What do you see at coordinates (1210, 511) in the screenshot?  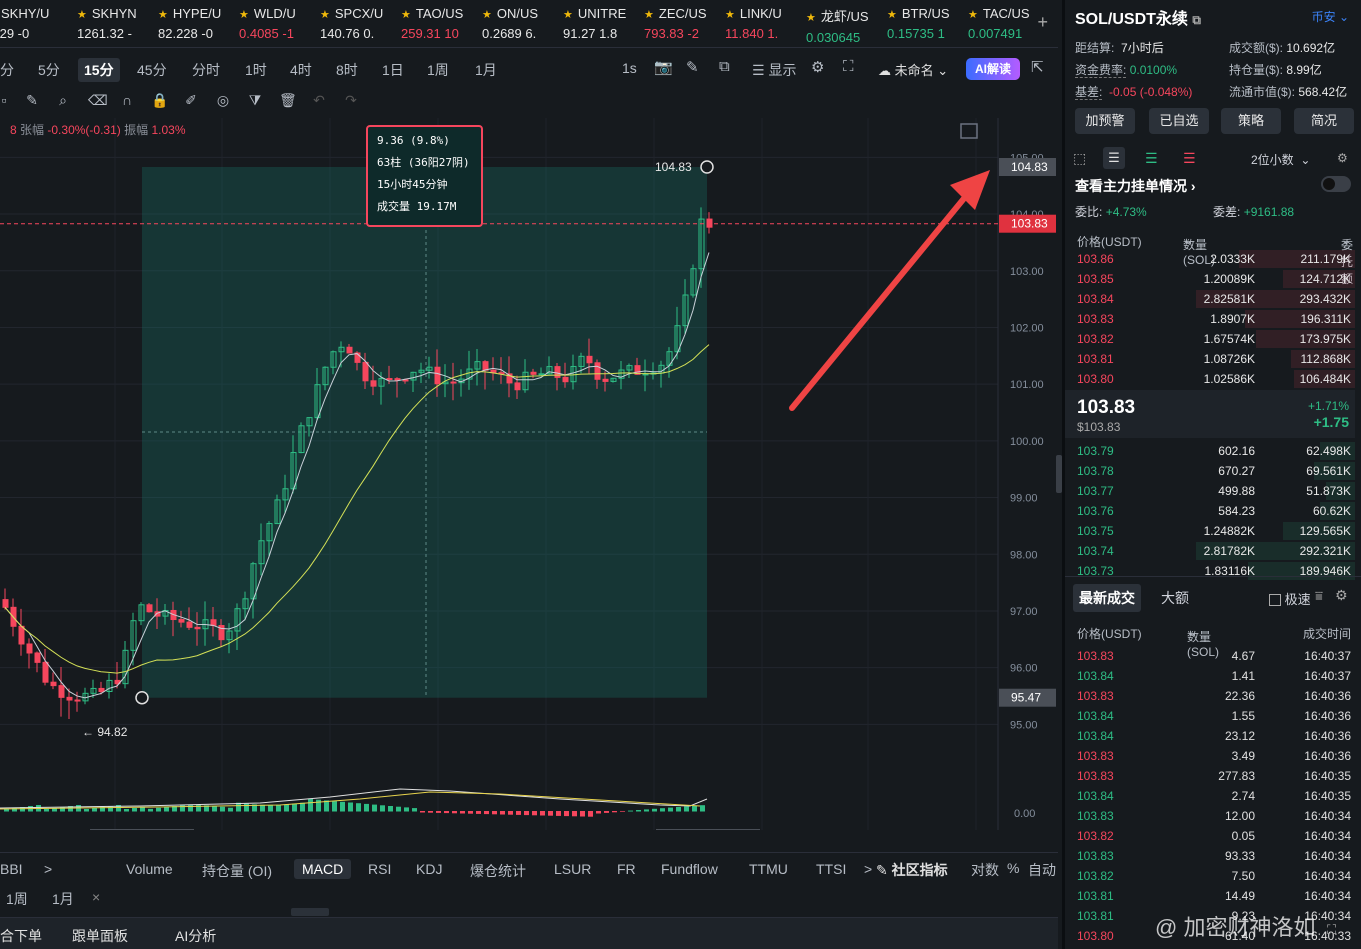 I see `orderbook-row: 103.76 584.23 60.62K` at bounding box center [1210, 511].